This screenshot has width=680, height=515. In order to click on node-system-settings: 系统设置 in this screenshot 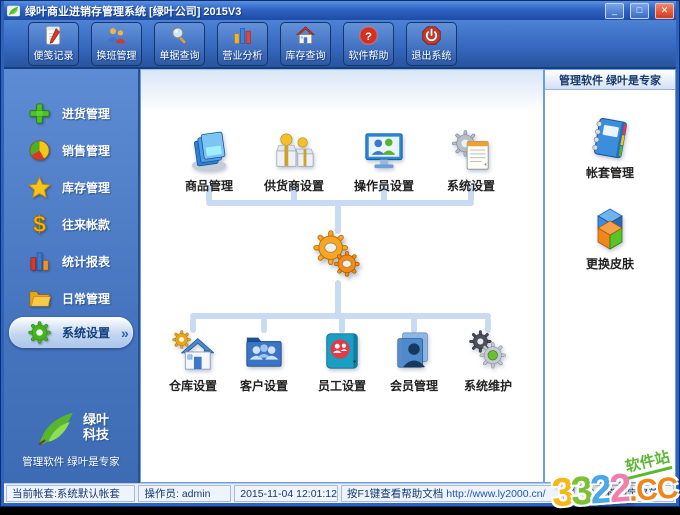, I will do `click(471, 162)`.